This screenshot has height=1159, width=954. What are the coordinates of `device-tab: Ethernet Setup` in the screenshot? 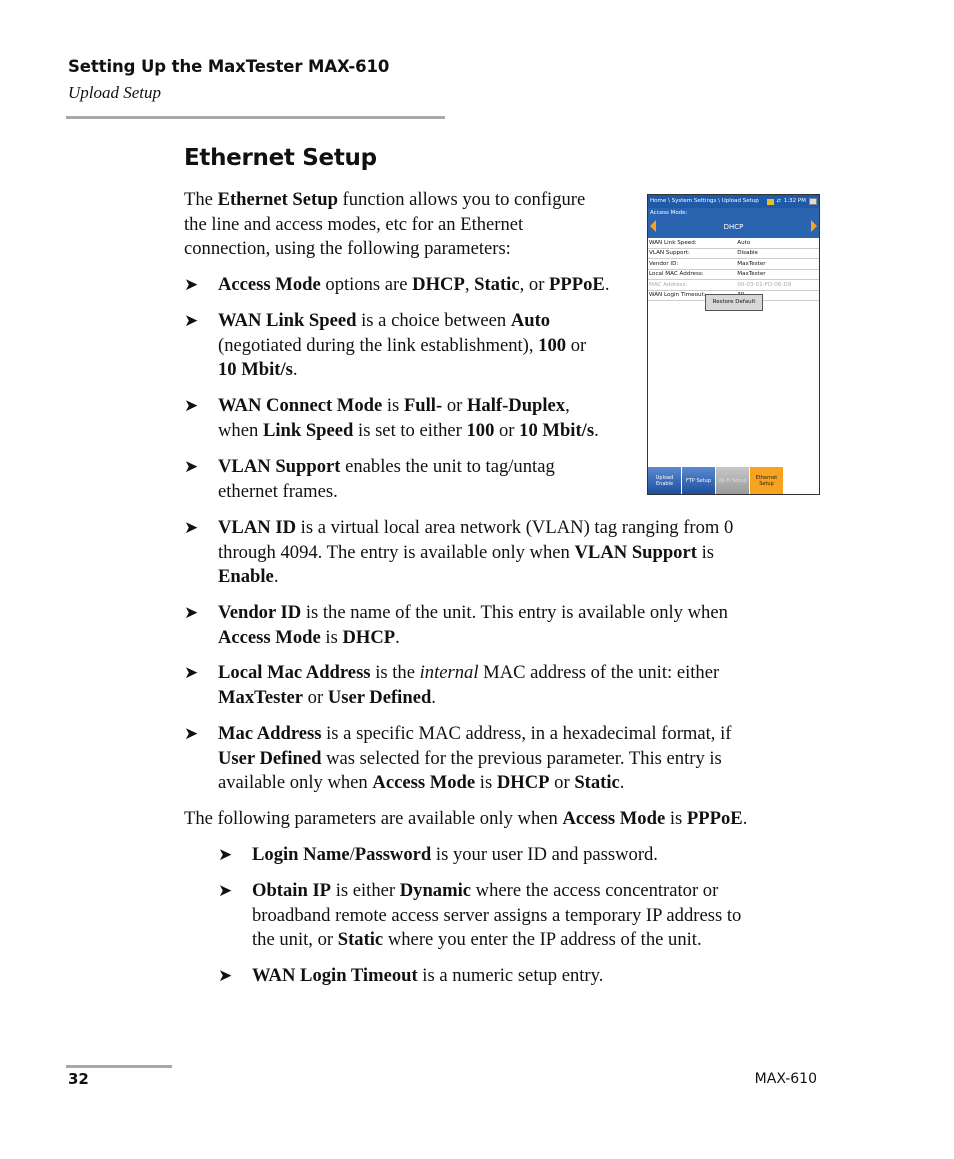 It's located at (767, 480).